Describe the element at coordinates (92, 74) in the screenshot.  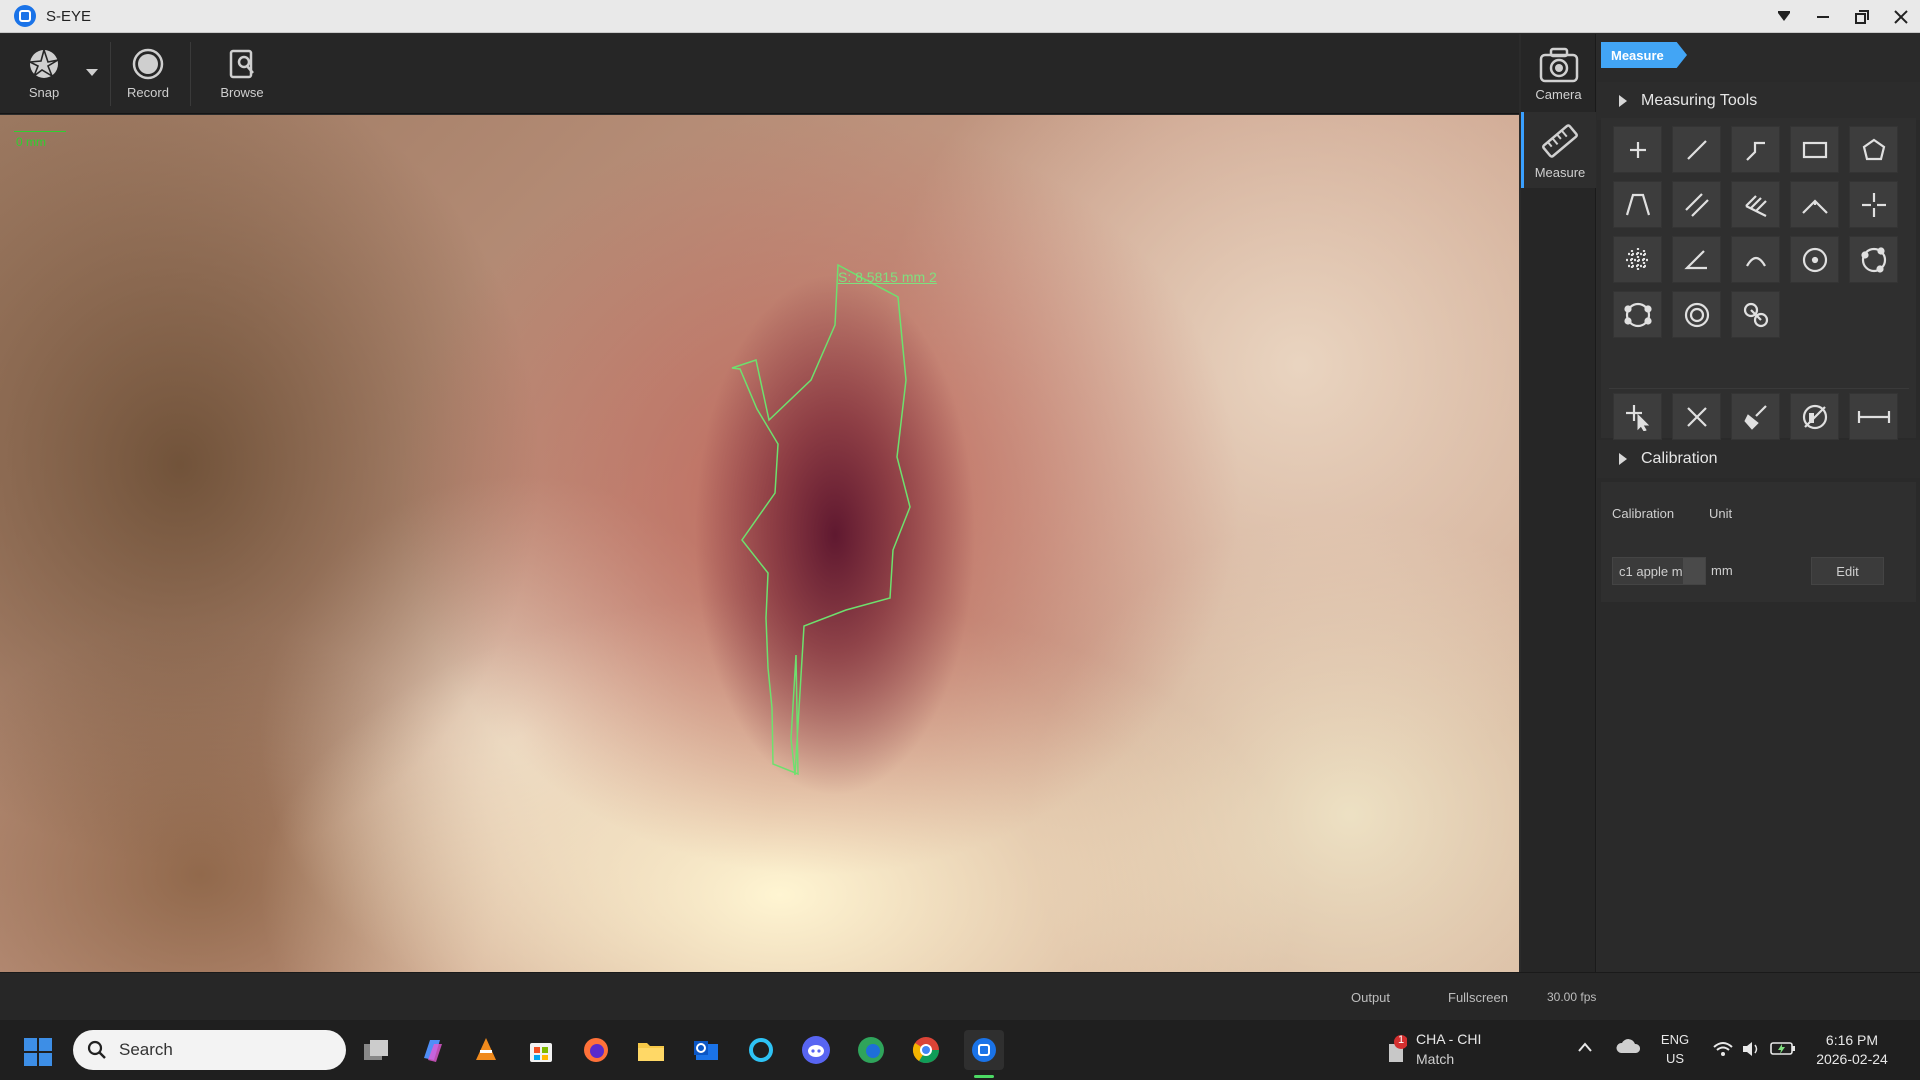
I see `snap-dropdown-button` at that location.